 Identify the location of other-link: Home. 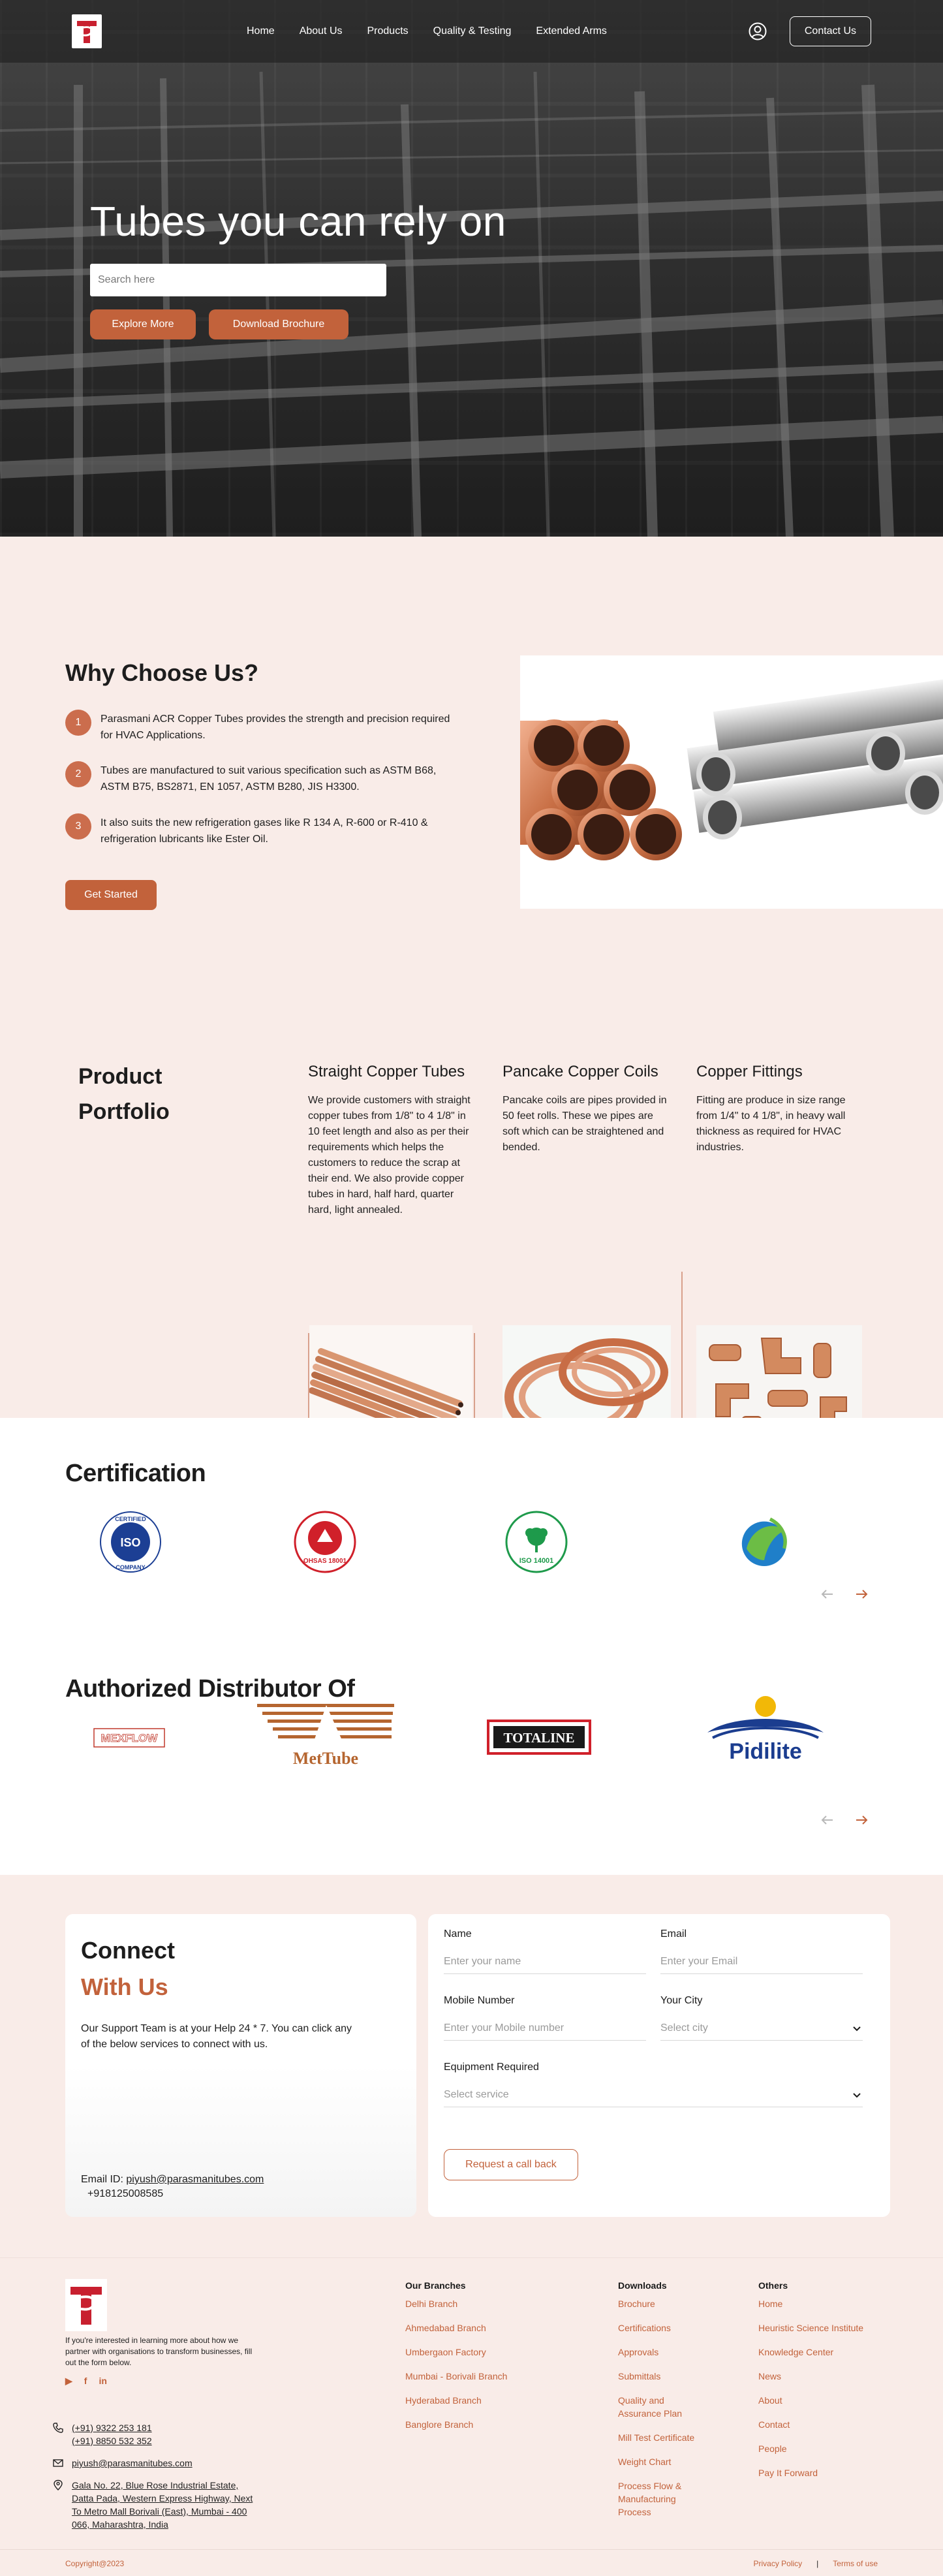
(811, 2303).